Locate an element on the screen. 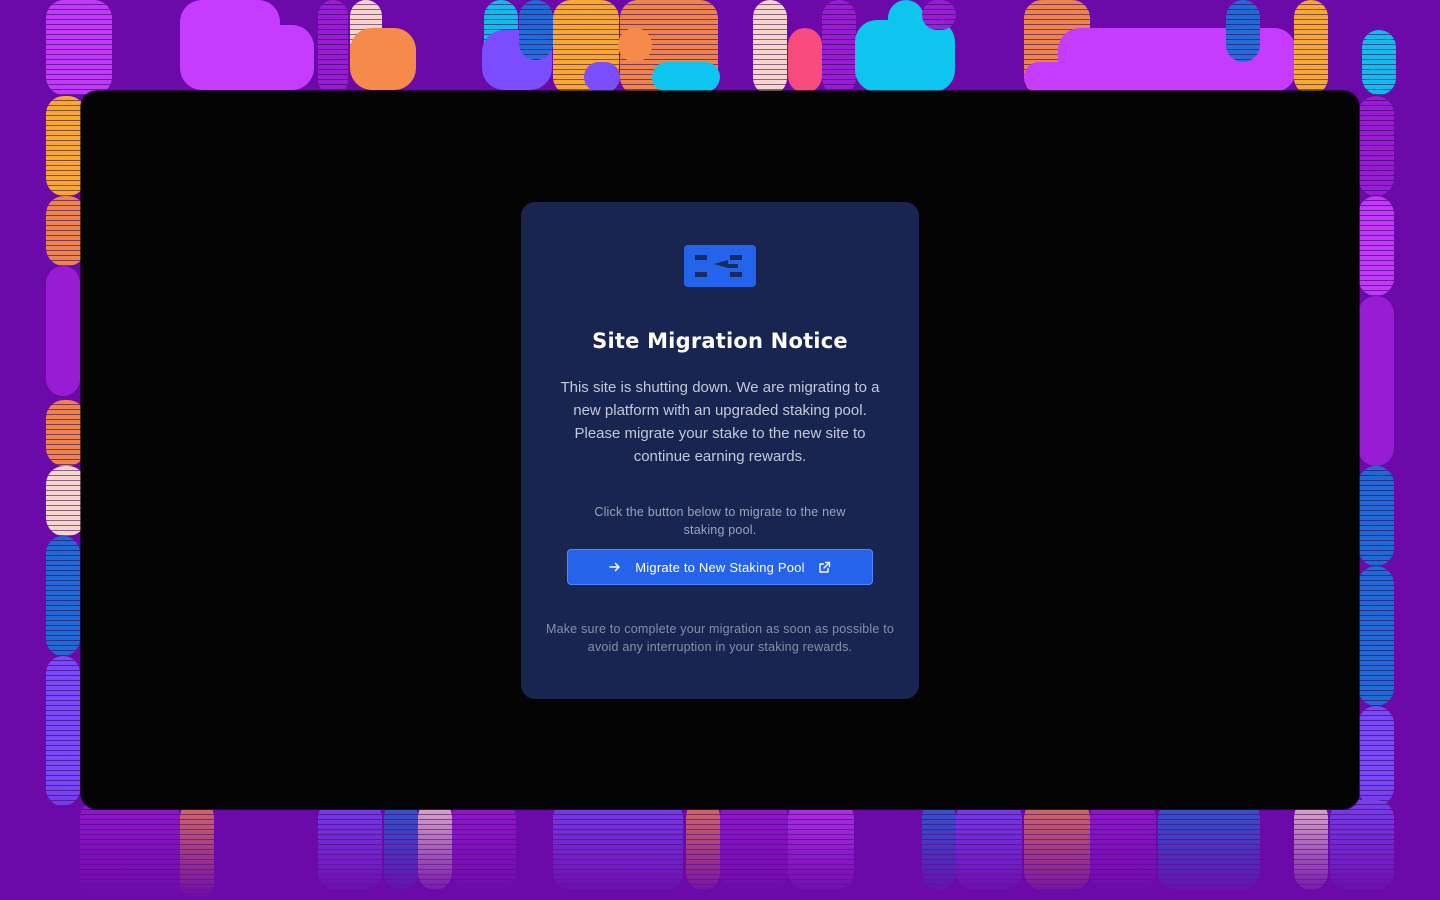 The height and width of the screenshot is (900, 1440). b3-logo-icon is located at coordinates (720, 266).